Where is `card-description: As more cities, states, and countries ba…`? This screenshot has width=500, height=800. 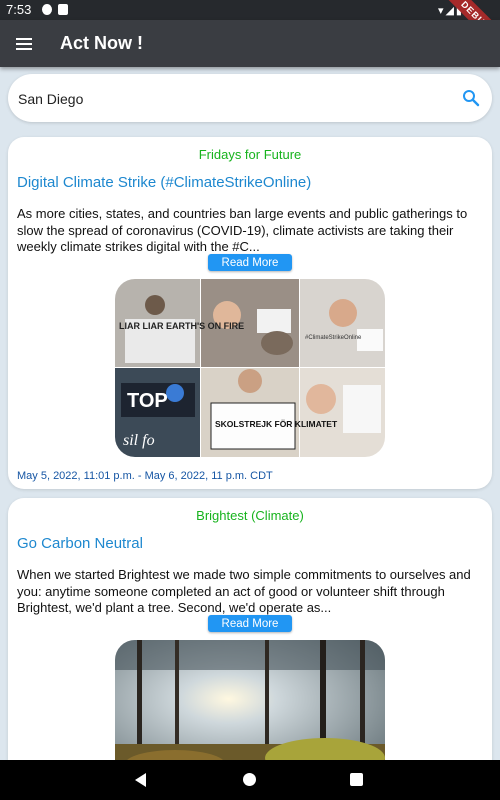
card-description: As more cities, states, and countries ba… is located at coordinates (242, 230).